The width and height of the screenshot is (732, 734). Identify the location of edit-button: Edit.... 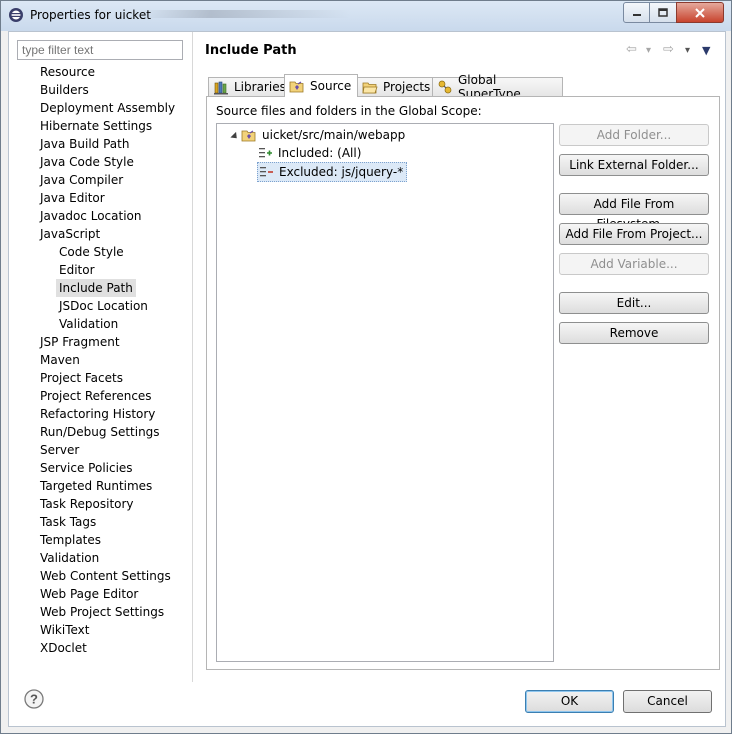
(634, 303).